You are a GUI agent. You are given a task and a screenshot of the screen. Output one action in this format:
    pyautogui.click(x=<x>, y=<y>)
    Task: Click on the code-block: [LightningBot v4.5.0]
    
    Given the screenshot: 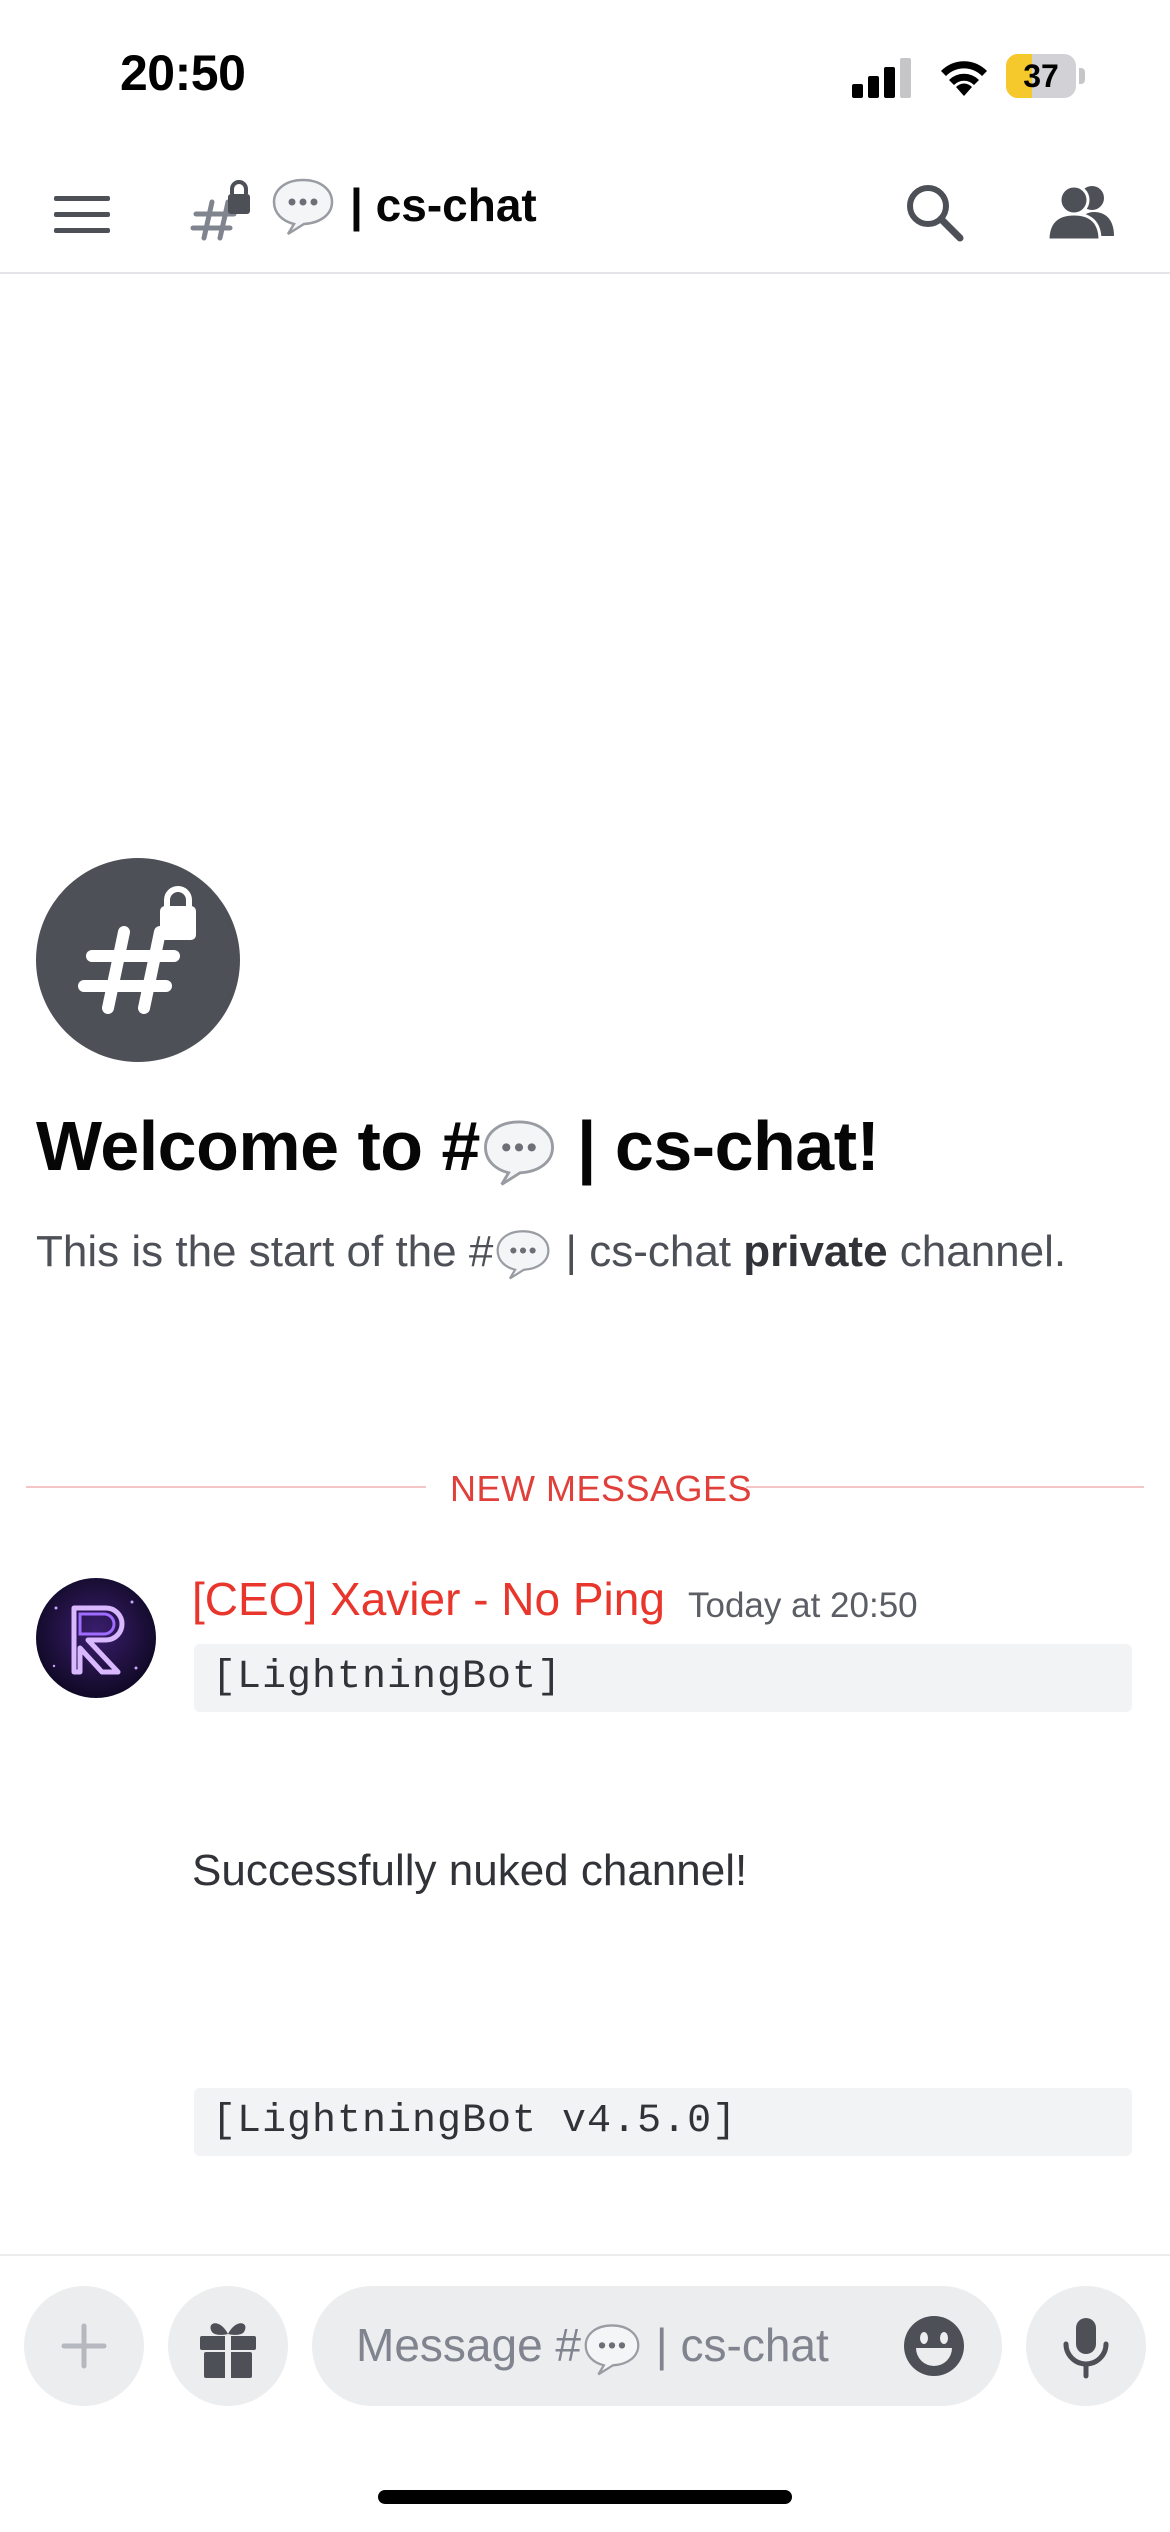 What is the action you would take?
    pyautogui.click(x=663, y=2122)
    